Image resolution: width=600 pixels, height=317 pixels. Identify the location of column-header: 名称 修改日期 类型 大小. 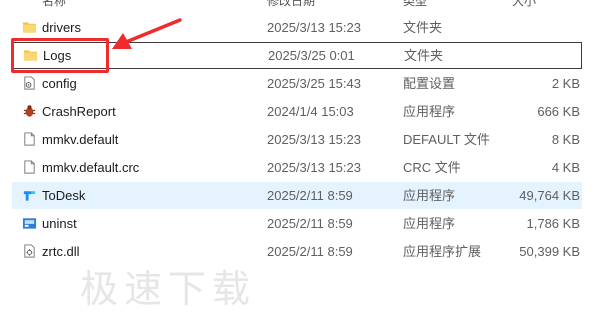
(300, 4).